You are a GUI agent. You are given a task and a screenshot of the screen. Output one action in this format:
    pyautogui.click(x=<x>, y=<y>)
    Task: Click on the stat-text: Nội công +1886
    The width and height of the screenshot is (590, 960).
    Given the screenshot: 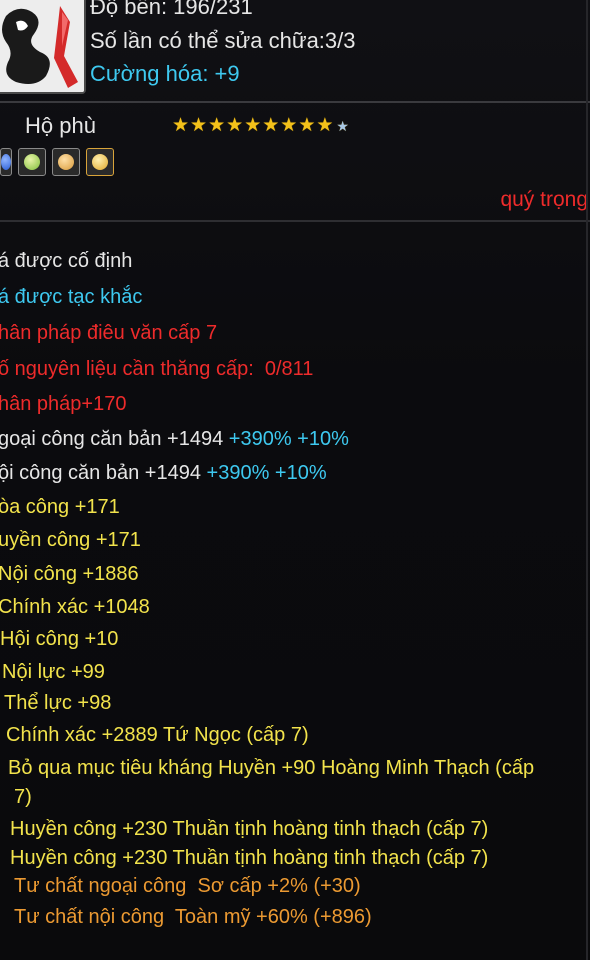 What is the action you would take?
    pyautogui.click(x=69, y=574)
    